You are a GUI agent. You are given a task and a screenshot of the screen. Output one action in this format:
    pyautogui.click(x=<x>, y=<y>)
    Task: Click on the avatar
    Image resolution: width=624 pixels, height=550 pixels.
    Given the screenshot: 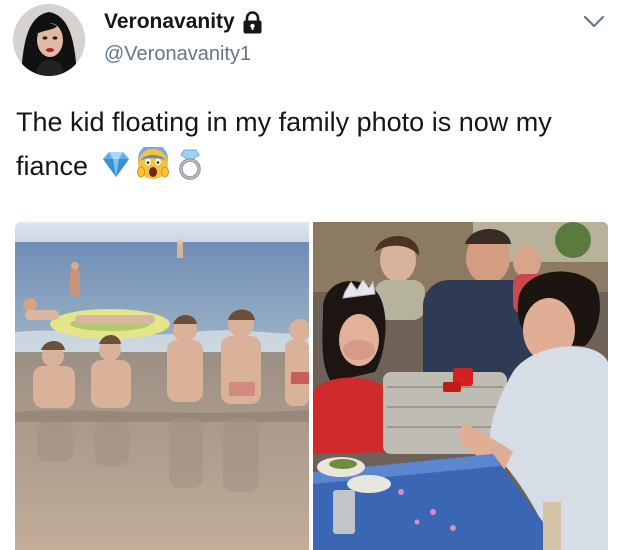 What is the action you would take?
    pyautogui.click(x=49, y=40)
    